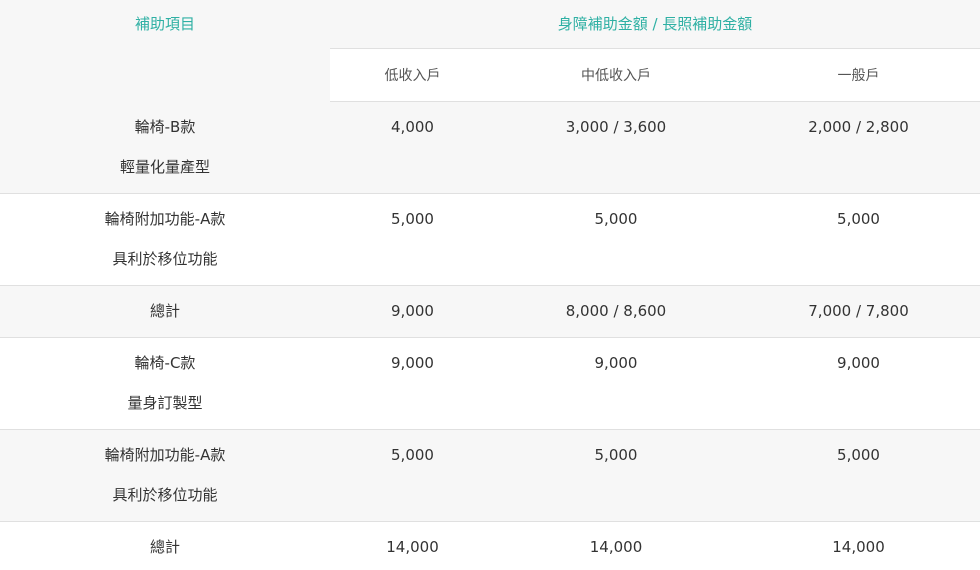 This screenshot has width=980, height=570. I want to click on header-item-cell: 補助項目, so click(165, 51).